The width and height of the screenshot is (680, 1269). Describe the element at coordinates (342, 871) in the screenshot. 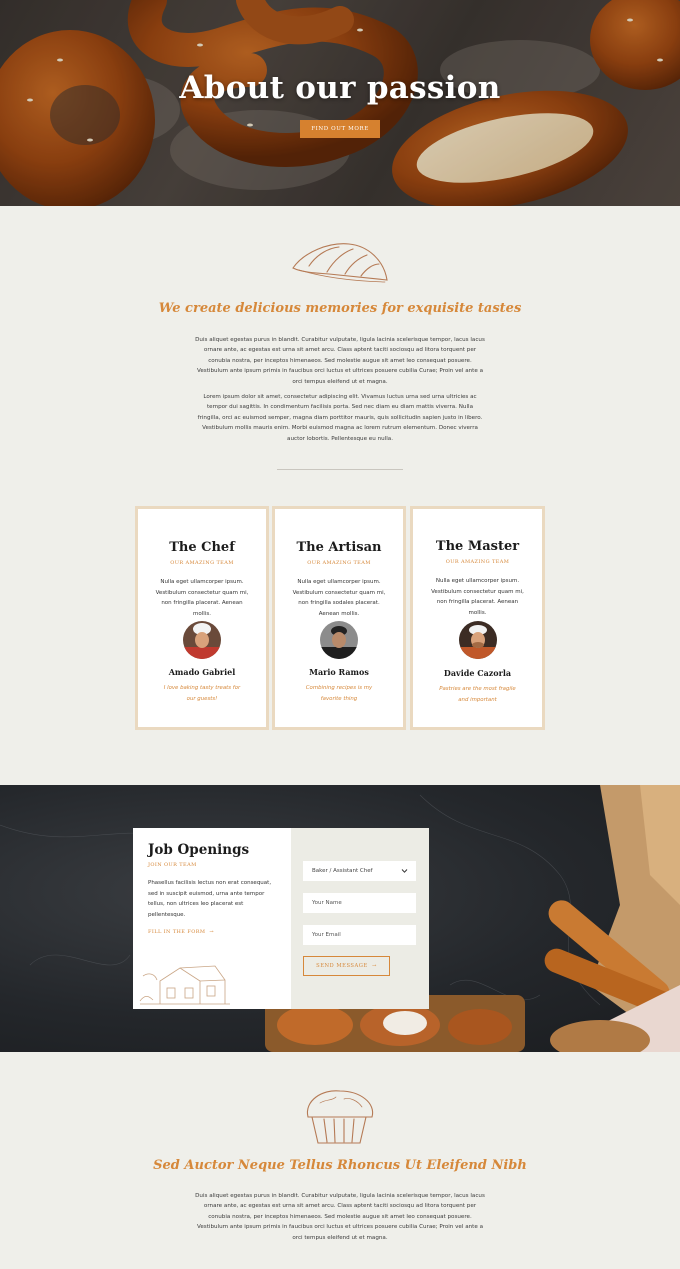

I see `position-select-value: Baker / Assistant Chef` at that location.